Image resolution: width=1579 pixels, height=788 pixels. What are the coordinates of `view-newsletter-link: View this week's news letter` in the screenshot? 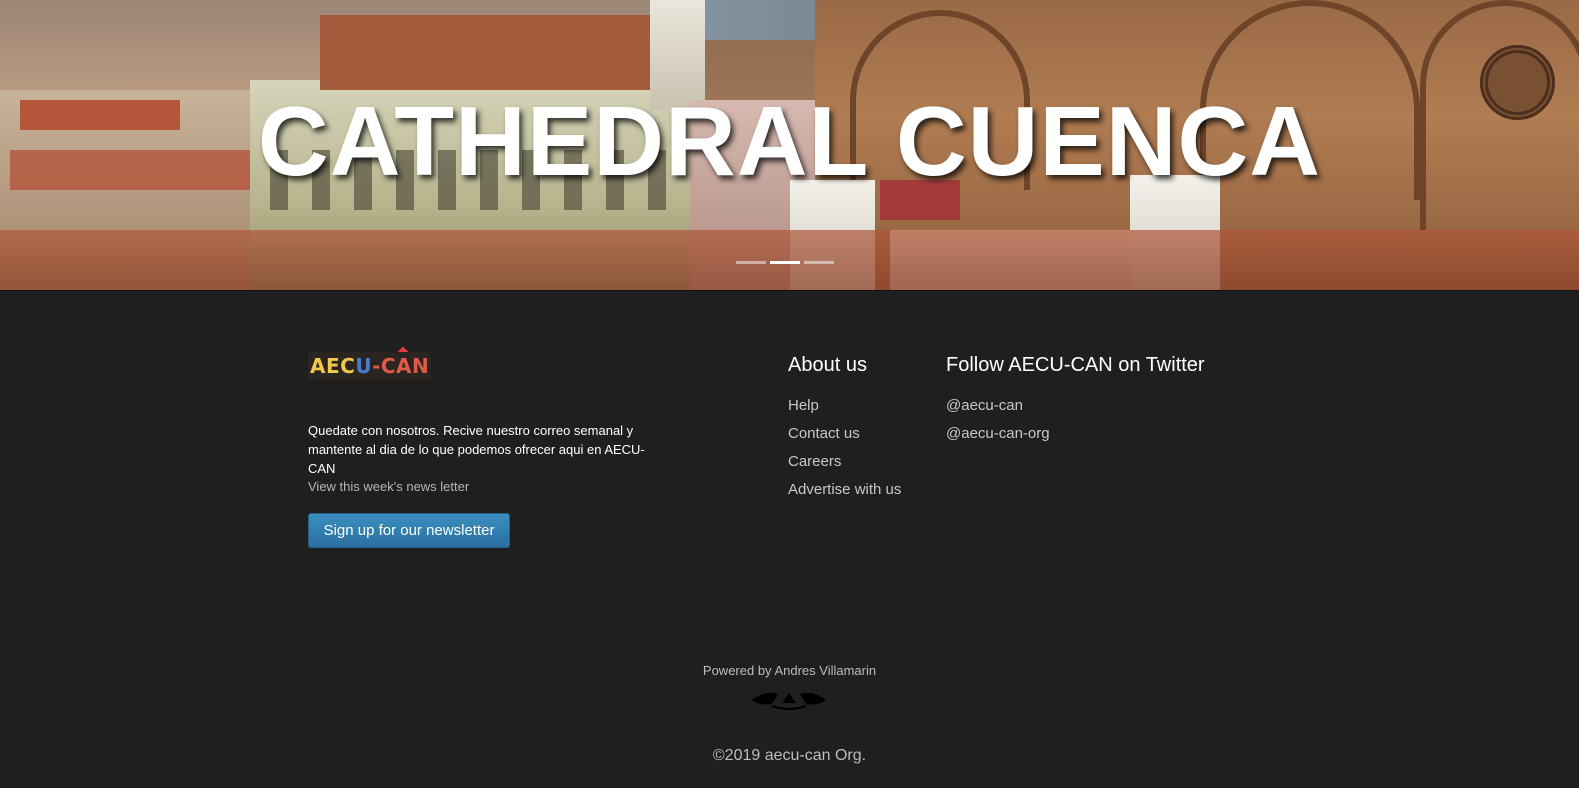 It's located at (388, 486).